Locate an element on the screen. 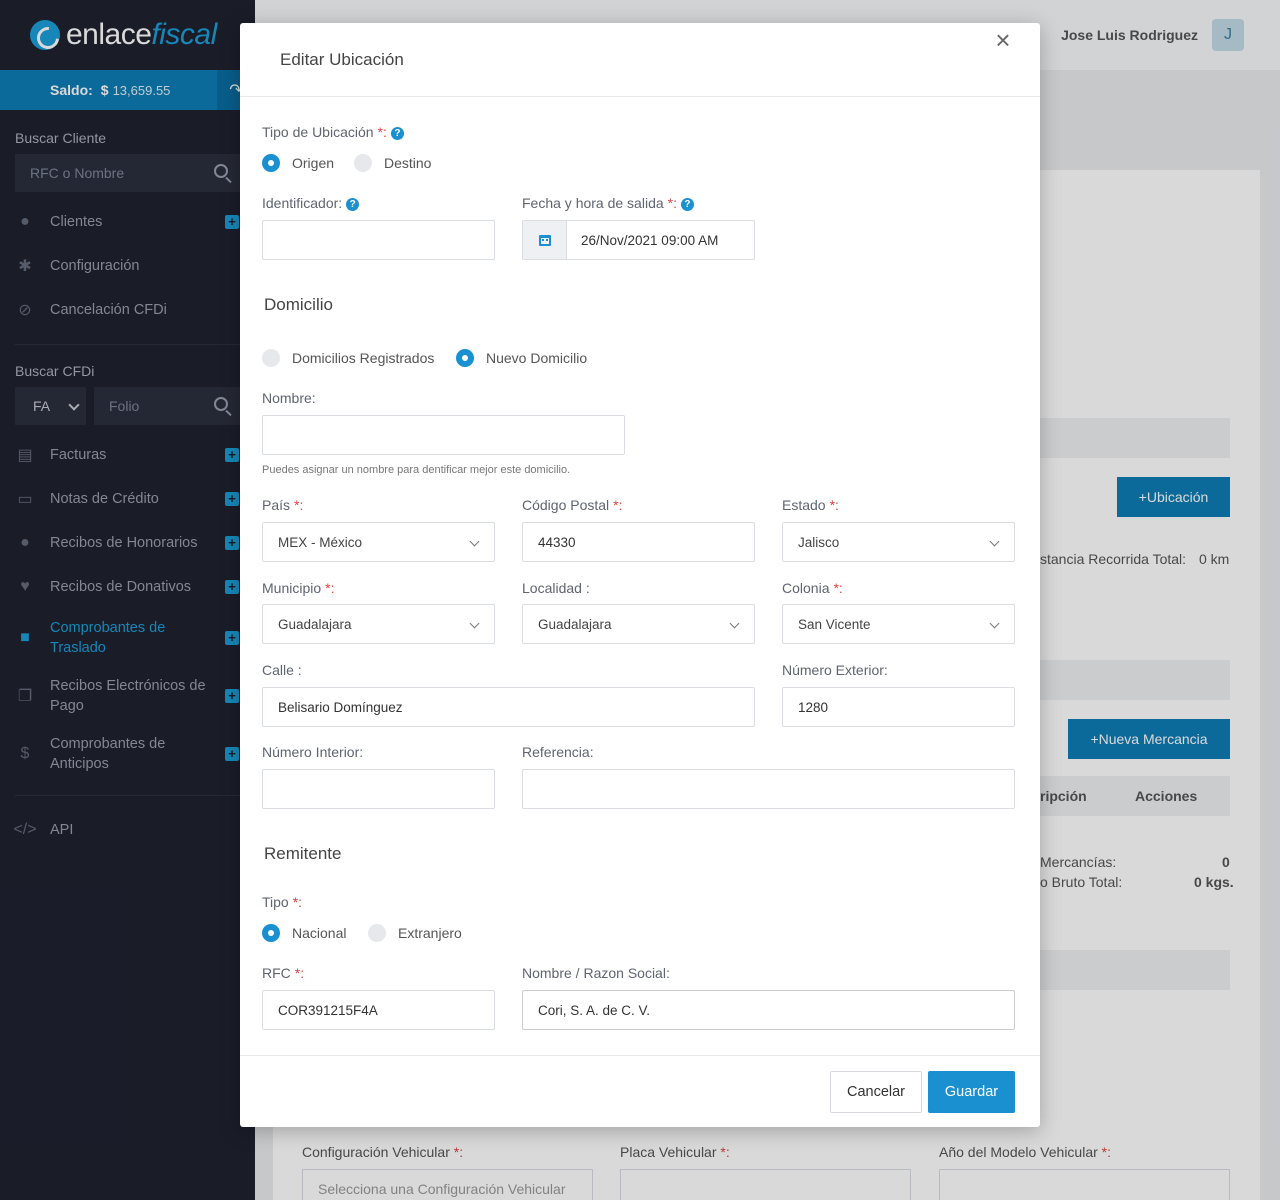 This screenshot has height=1200, width=1280. localidad-label: Localidad : is located at coordinates (556, 588).